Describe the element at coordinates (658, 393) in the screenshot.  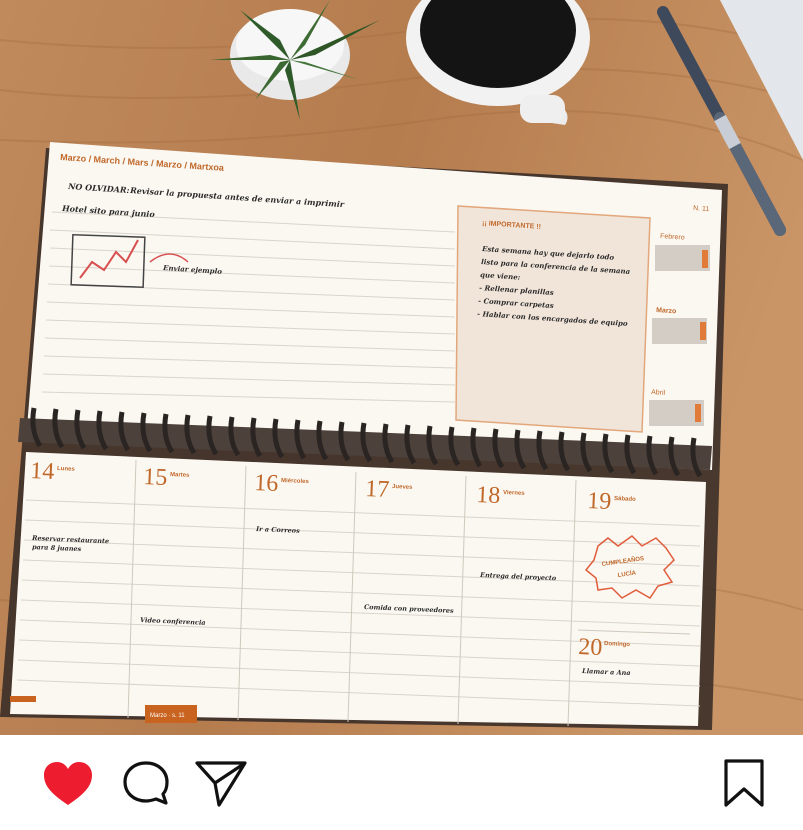
I see `mini-calendar-label-3: Abril` at that location.